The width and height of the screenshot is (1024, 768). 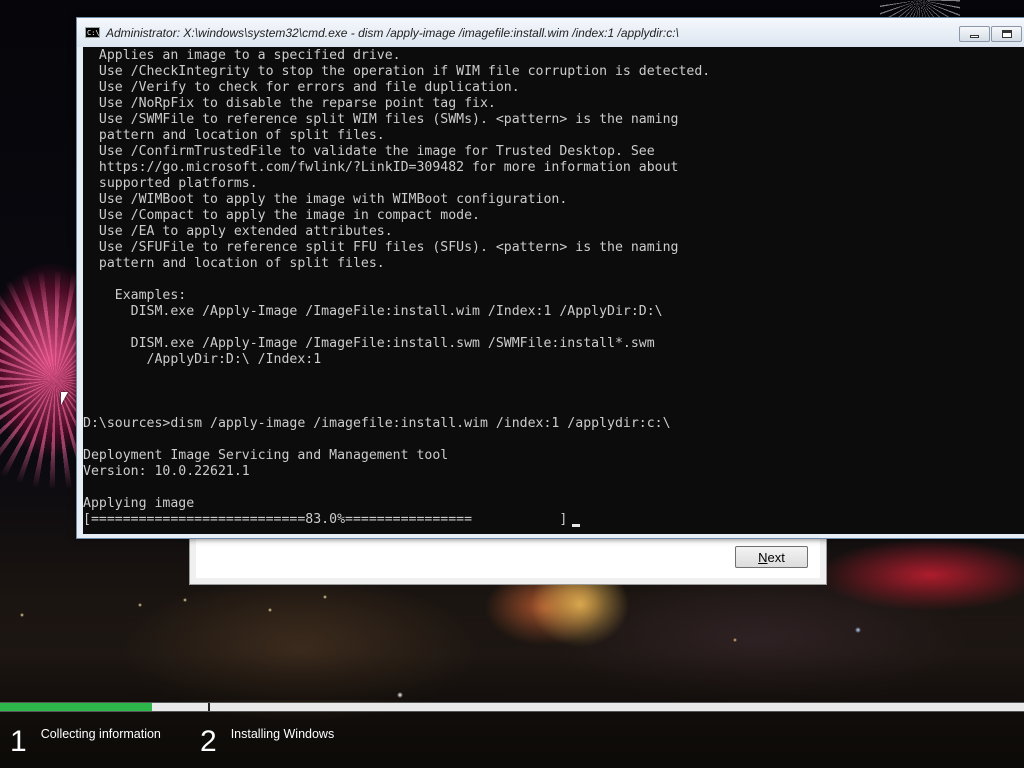 I want to click on next-button-accesskey: N, so click(x=763, y=557).